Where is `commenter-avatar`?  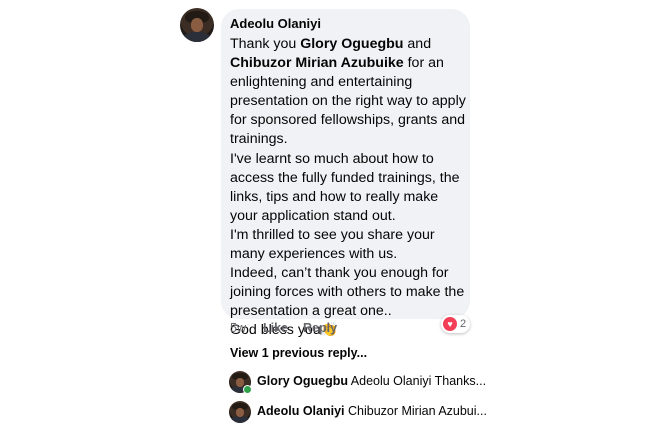
commenter-avatar is located at coordinates (197, 25).